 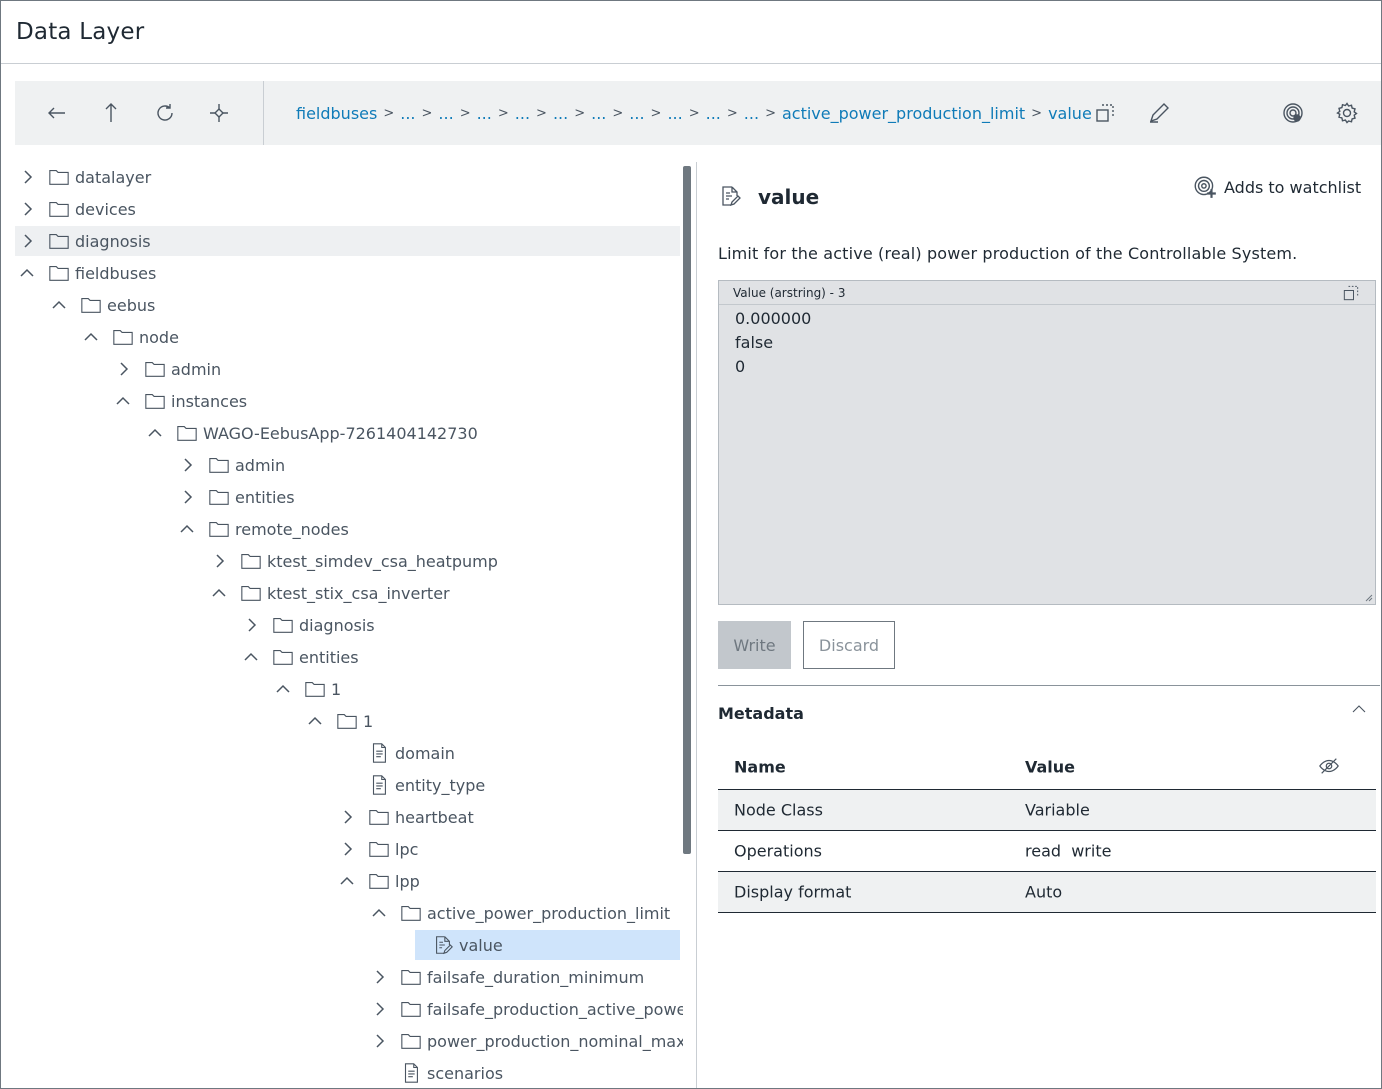 What do you see at coordinates (1276, 187) in the screenshot?
I see `add-to-watchlist-button: Adds to watchlist` at bounding box center [1276, 187].